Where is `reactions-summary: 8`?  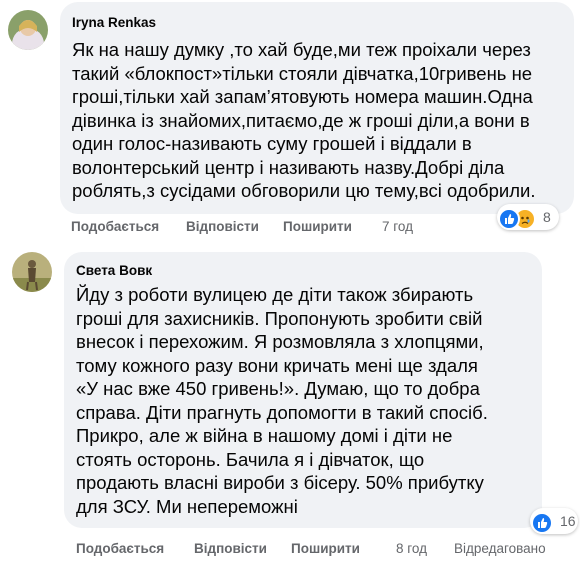 reactions-summary: 8 is located at coordinates (528, 217).